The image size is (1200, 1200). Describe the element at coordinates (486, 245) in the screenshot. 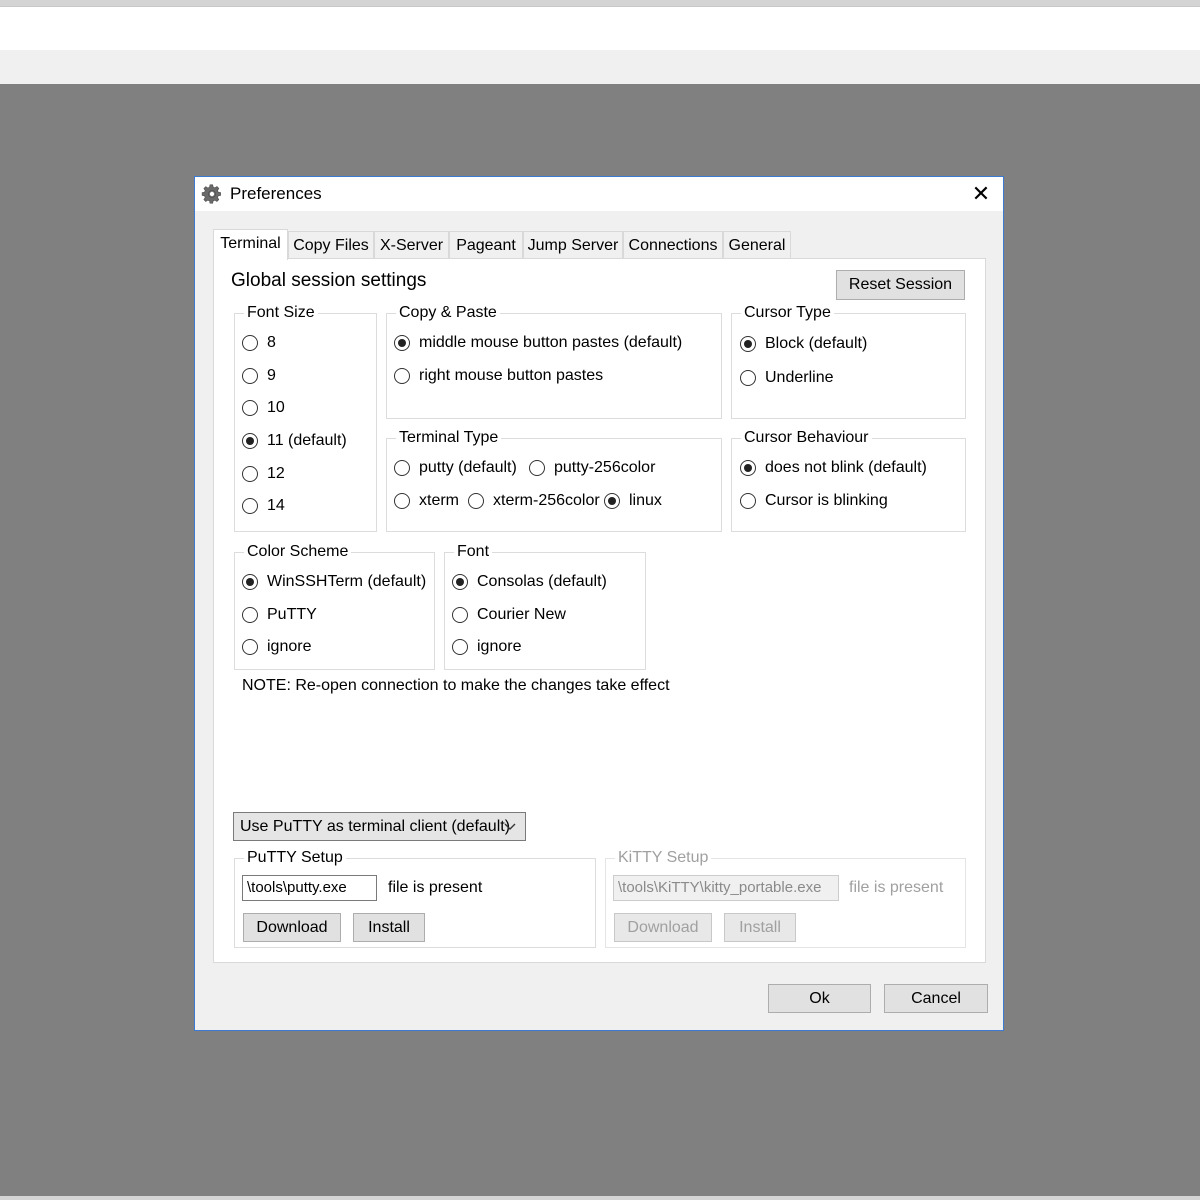

I see `tab-pageant: Pageant` at that location.